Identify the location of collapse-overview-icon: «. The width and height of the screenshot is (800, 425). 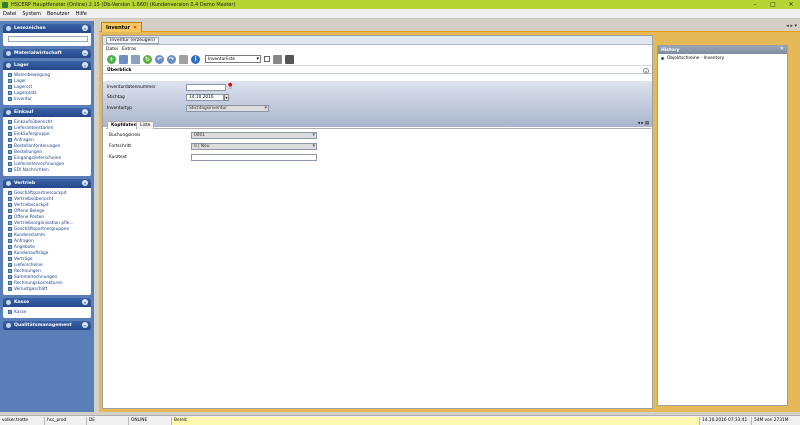
(646, 71).